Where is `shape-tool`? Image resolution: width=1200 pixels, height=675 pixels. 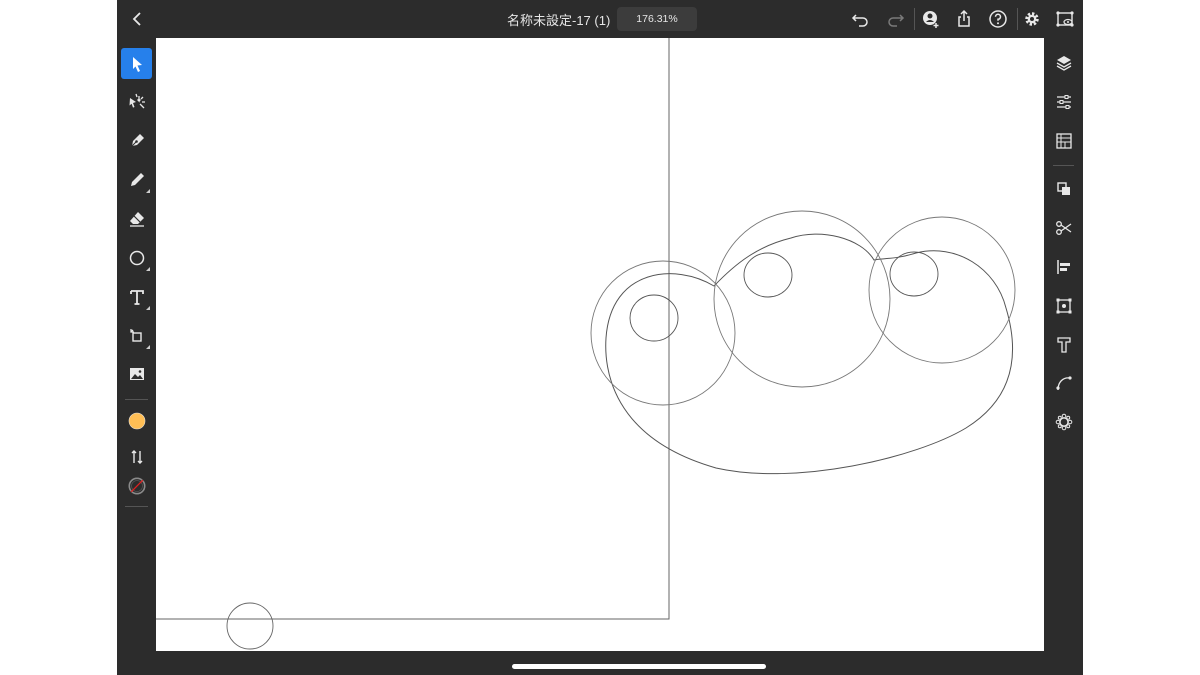 shape-tool is located at coordinates (136, 257).